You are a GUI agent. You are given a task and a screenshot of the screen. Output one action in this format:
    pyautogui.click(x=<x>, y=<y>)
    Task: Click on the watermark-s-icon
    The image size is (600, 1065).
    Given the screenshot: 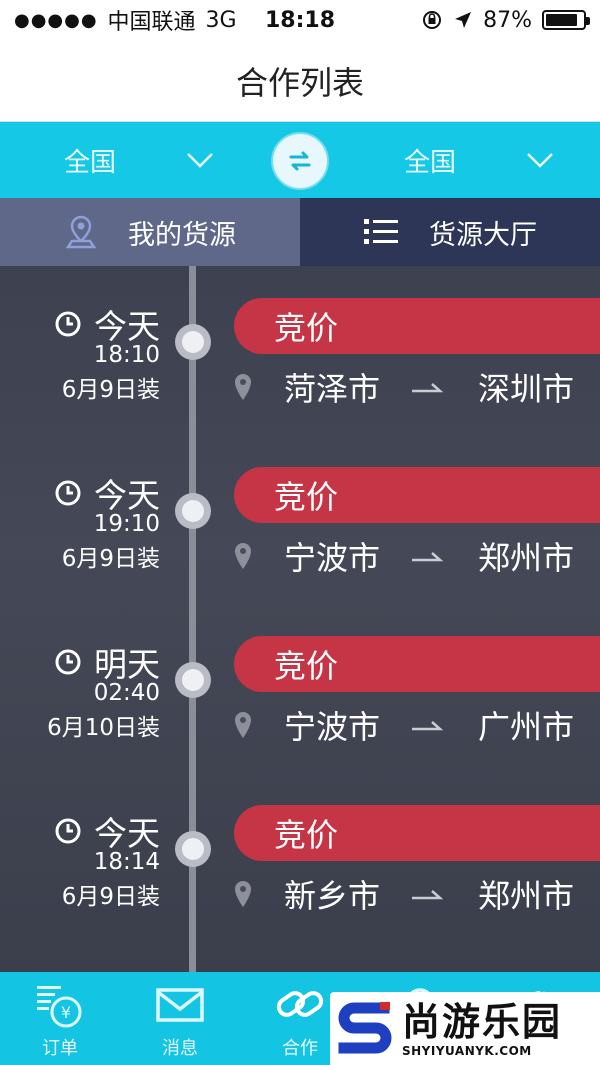 What is the action you would take?
    pyautogui.click(x=365, y=1027)
    